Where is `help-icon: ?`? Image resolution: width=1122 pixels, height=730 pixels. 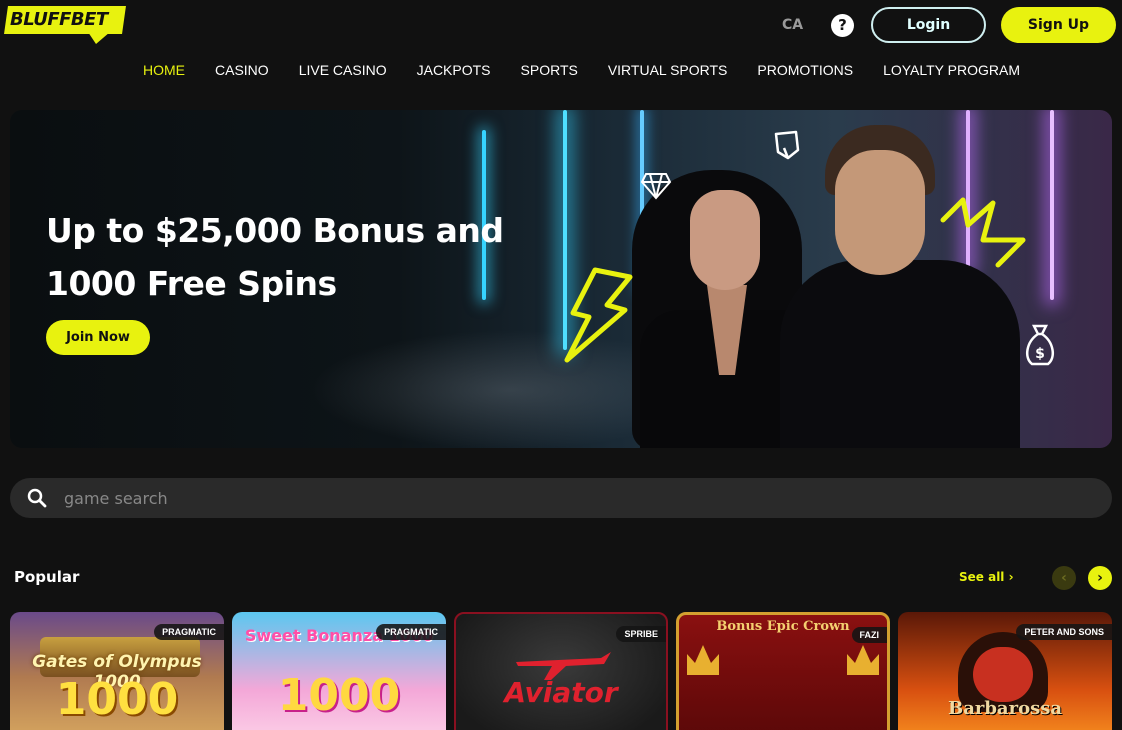 help-icon: ? is located at coordinates (842, 25).